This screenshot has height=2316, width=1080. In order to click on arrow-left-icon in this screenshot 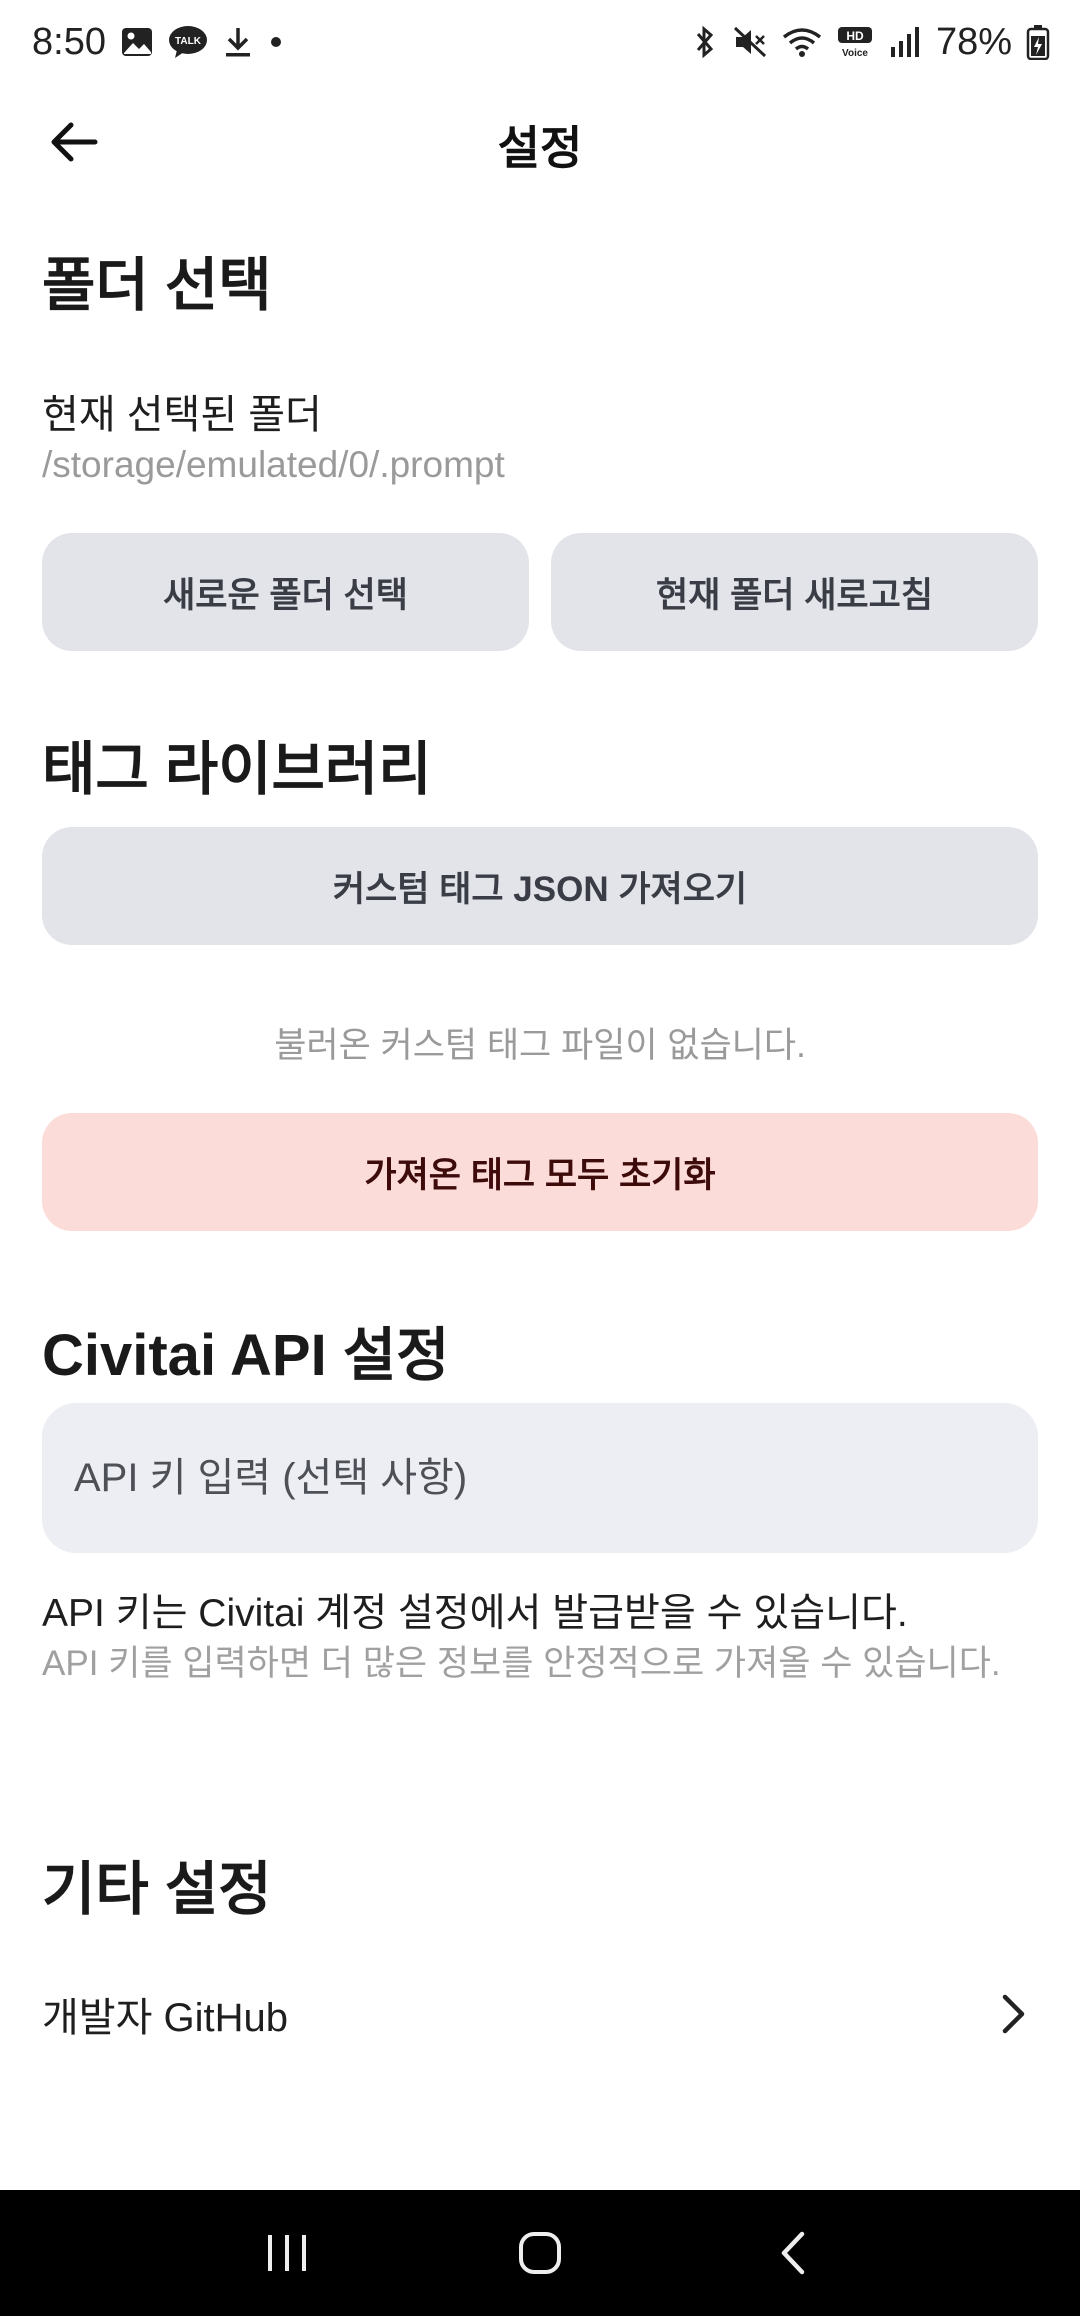, I will do `click(74, 142)`.